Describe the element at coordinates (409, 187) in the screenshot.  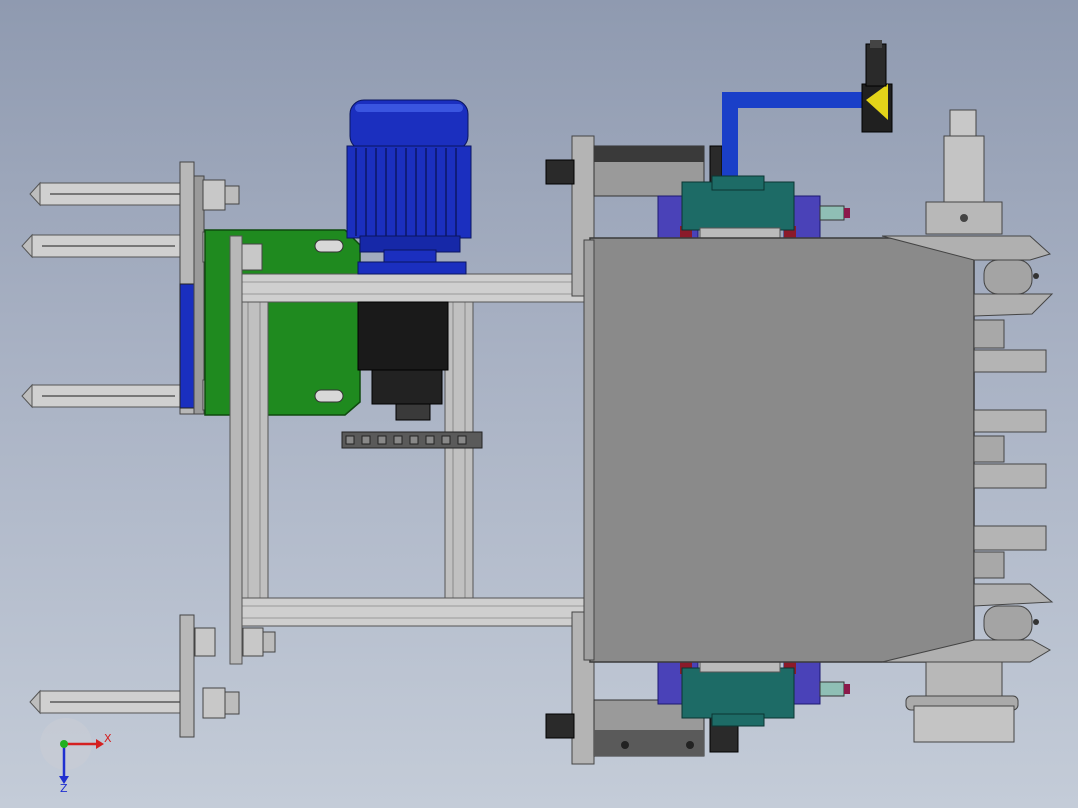
I see `electric-motor` at that location.